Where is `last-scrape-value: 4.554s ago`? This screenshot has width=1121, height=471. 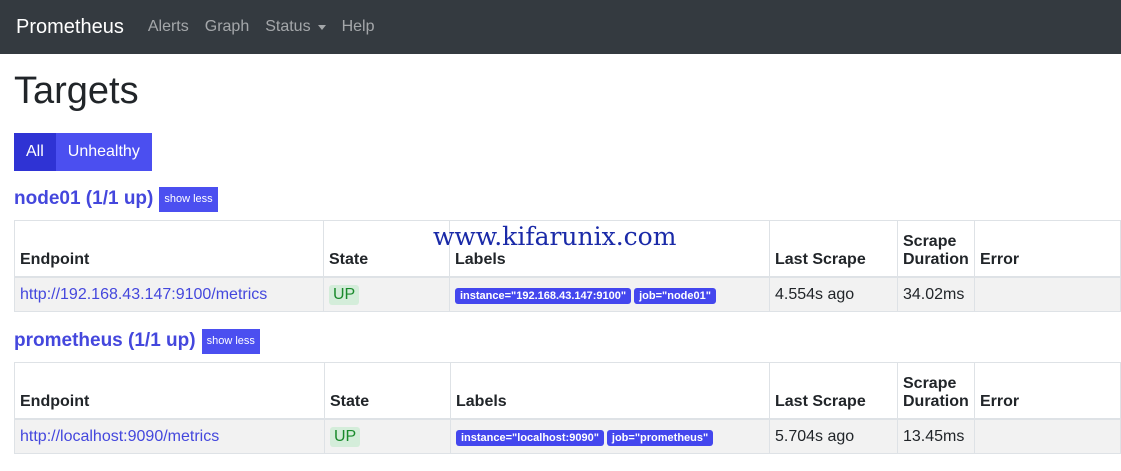
last-scrape-value: 4.554s ago is located at coordinates (833, 294).